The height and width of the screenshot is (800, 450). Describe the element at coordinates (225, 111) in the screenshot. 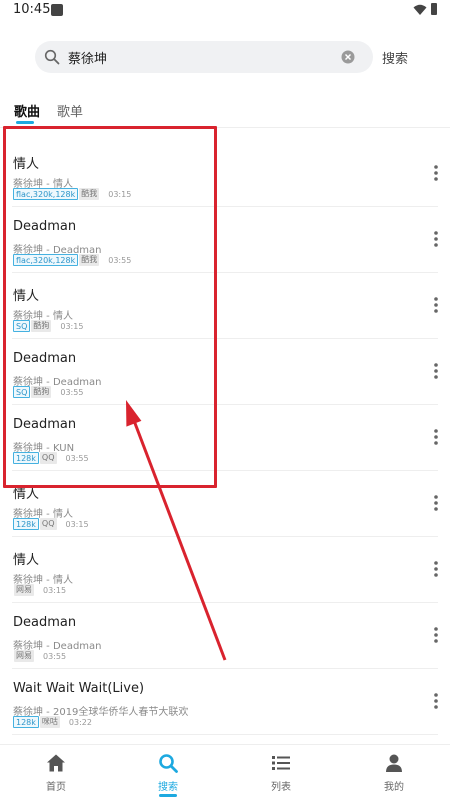

I see `tab-bar: 歌曲 歌单` at that location.